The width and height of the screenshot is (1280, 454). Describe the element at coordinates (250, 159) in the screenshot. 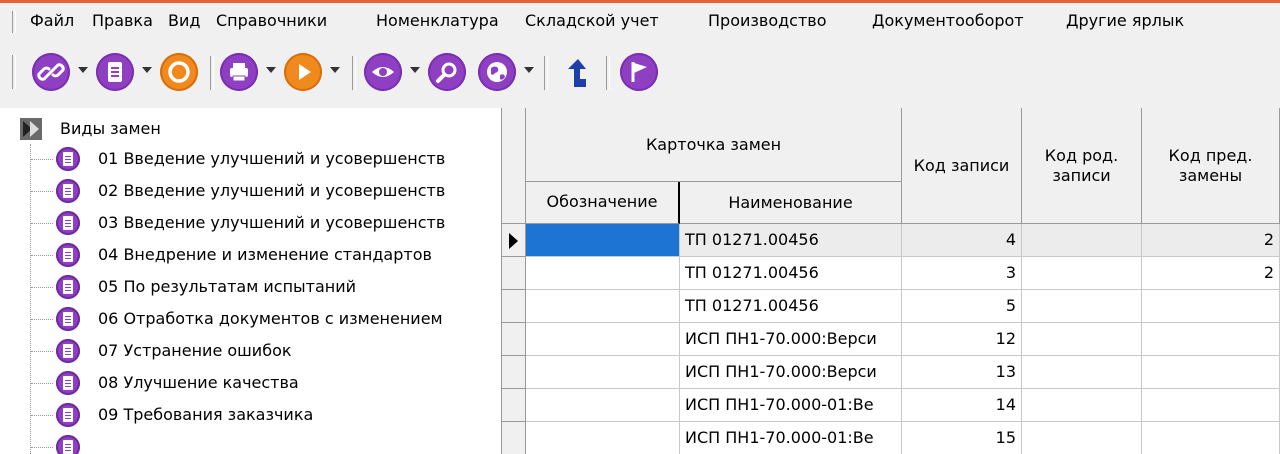

I see `tree-item: 01 Введение улучшений и усовершенств` at that location.